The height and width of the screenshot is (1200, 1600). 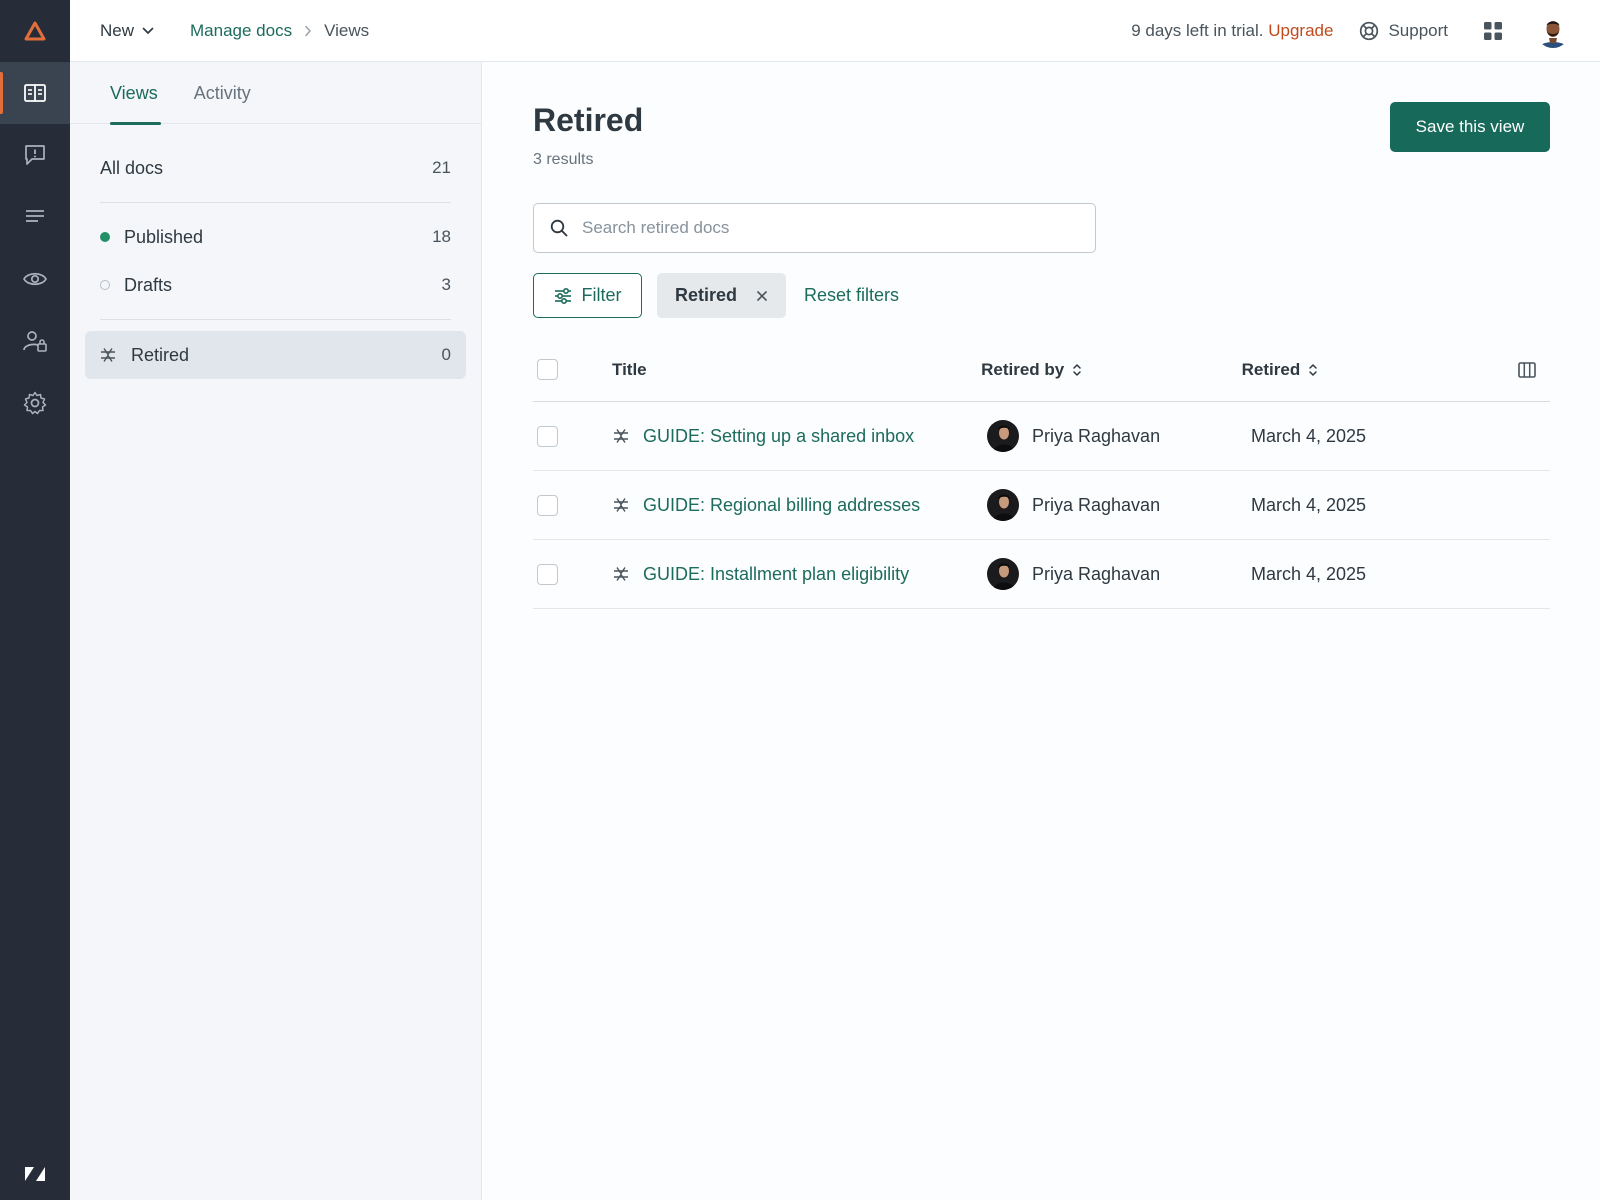 What do you see at coordinates (275, 355) in the screenshot?
I see `view-retired: Retired 0` at bounding box center [275, 355].